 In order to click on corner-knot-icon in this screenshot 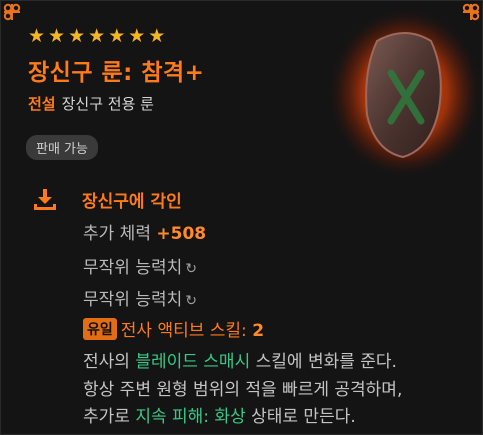, I will do `click(12, 12)`.